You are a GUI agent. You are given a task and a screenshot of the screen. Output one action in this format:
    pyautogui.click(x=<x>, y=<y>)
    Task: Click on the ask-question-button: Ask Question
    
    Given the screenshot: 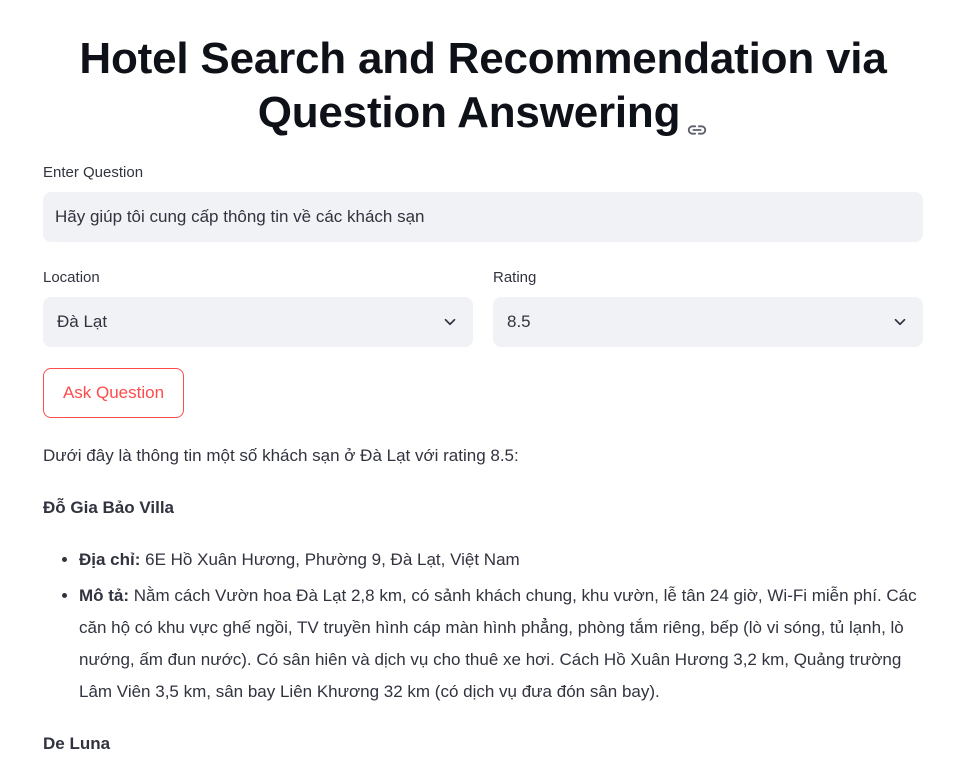 What is the action you would take?
    pyautogui.click(x=113, y=393)
    